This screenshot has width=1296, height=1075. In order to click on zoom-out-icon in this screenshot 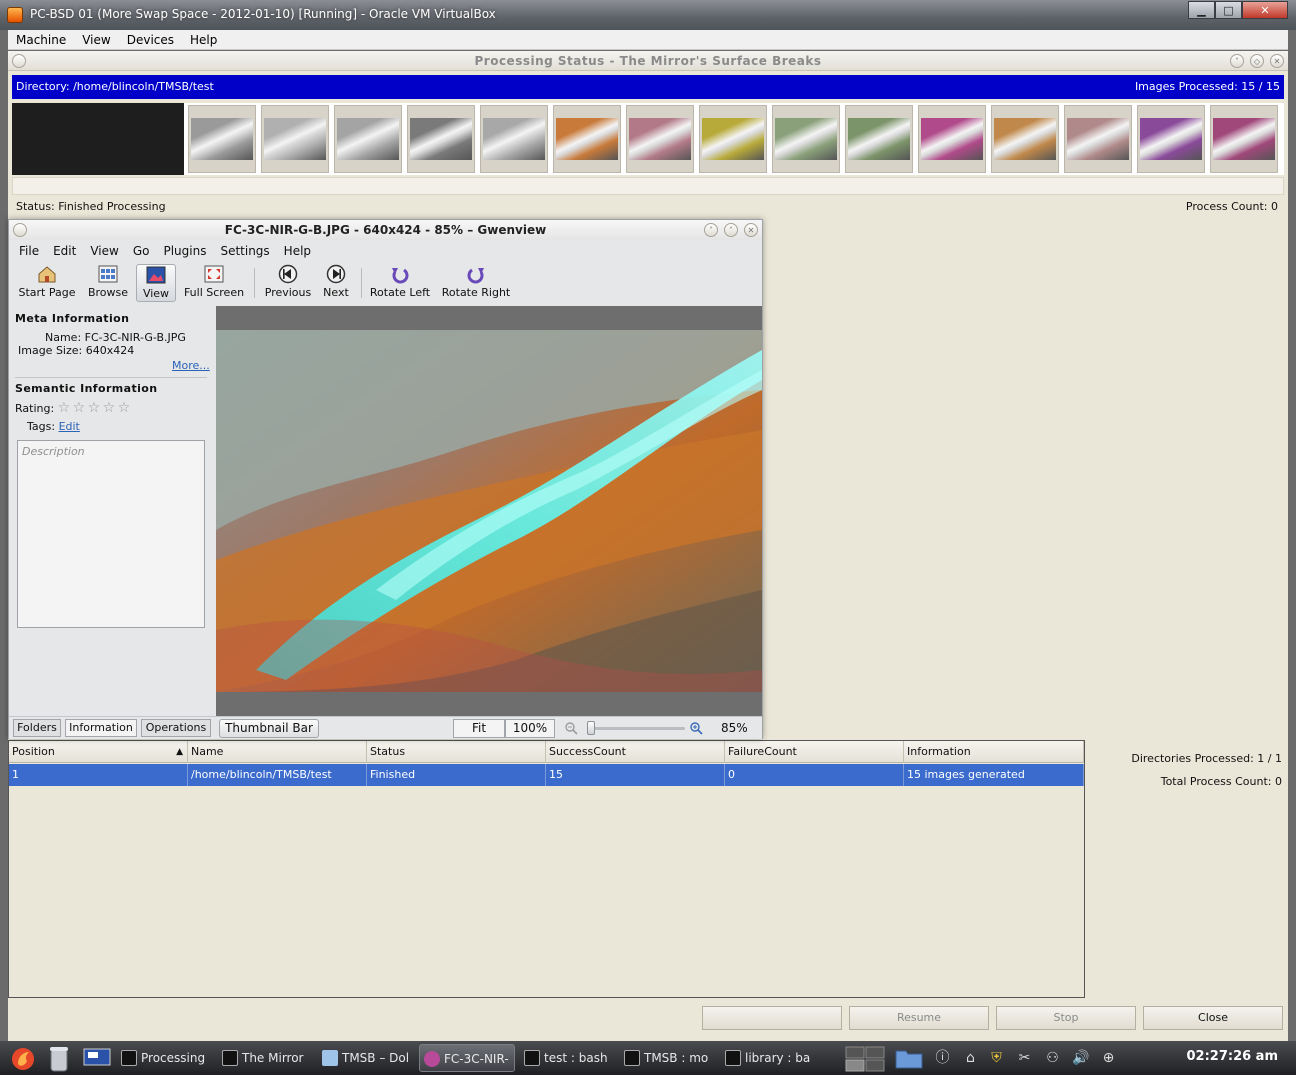, I will do `click(571, 728)`.